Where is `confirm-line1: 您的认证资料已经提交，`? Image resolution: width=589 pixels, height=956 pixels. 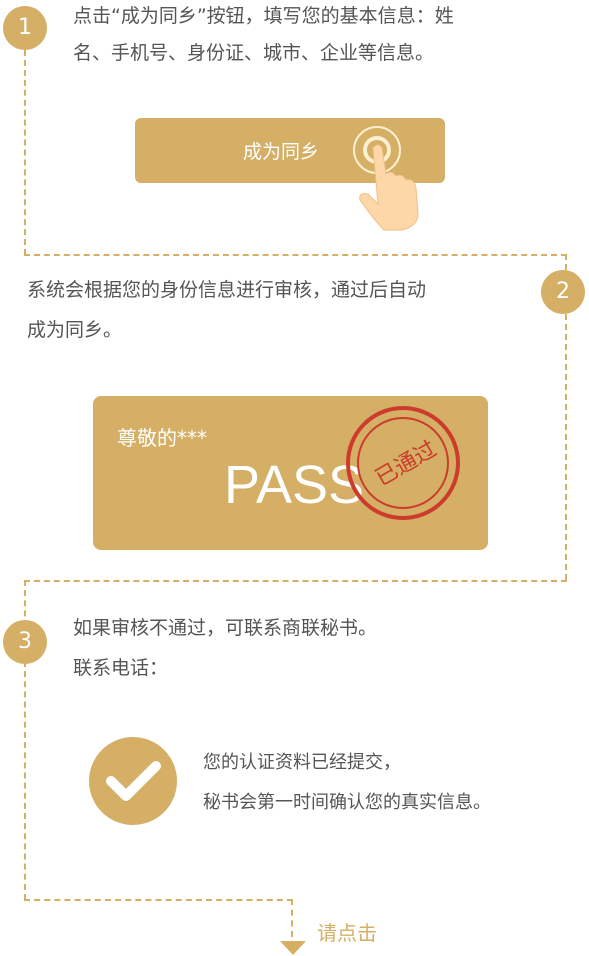
confirm-line1: 您的认证资料已经提交， is located at coordinates (302, 762).